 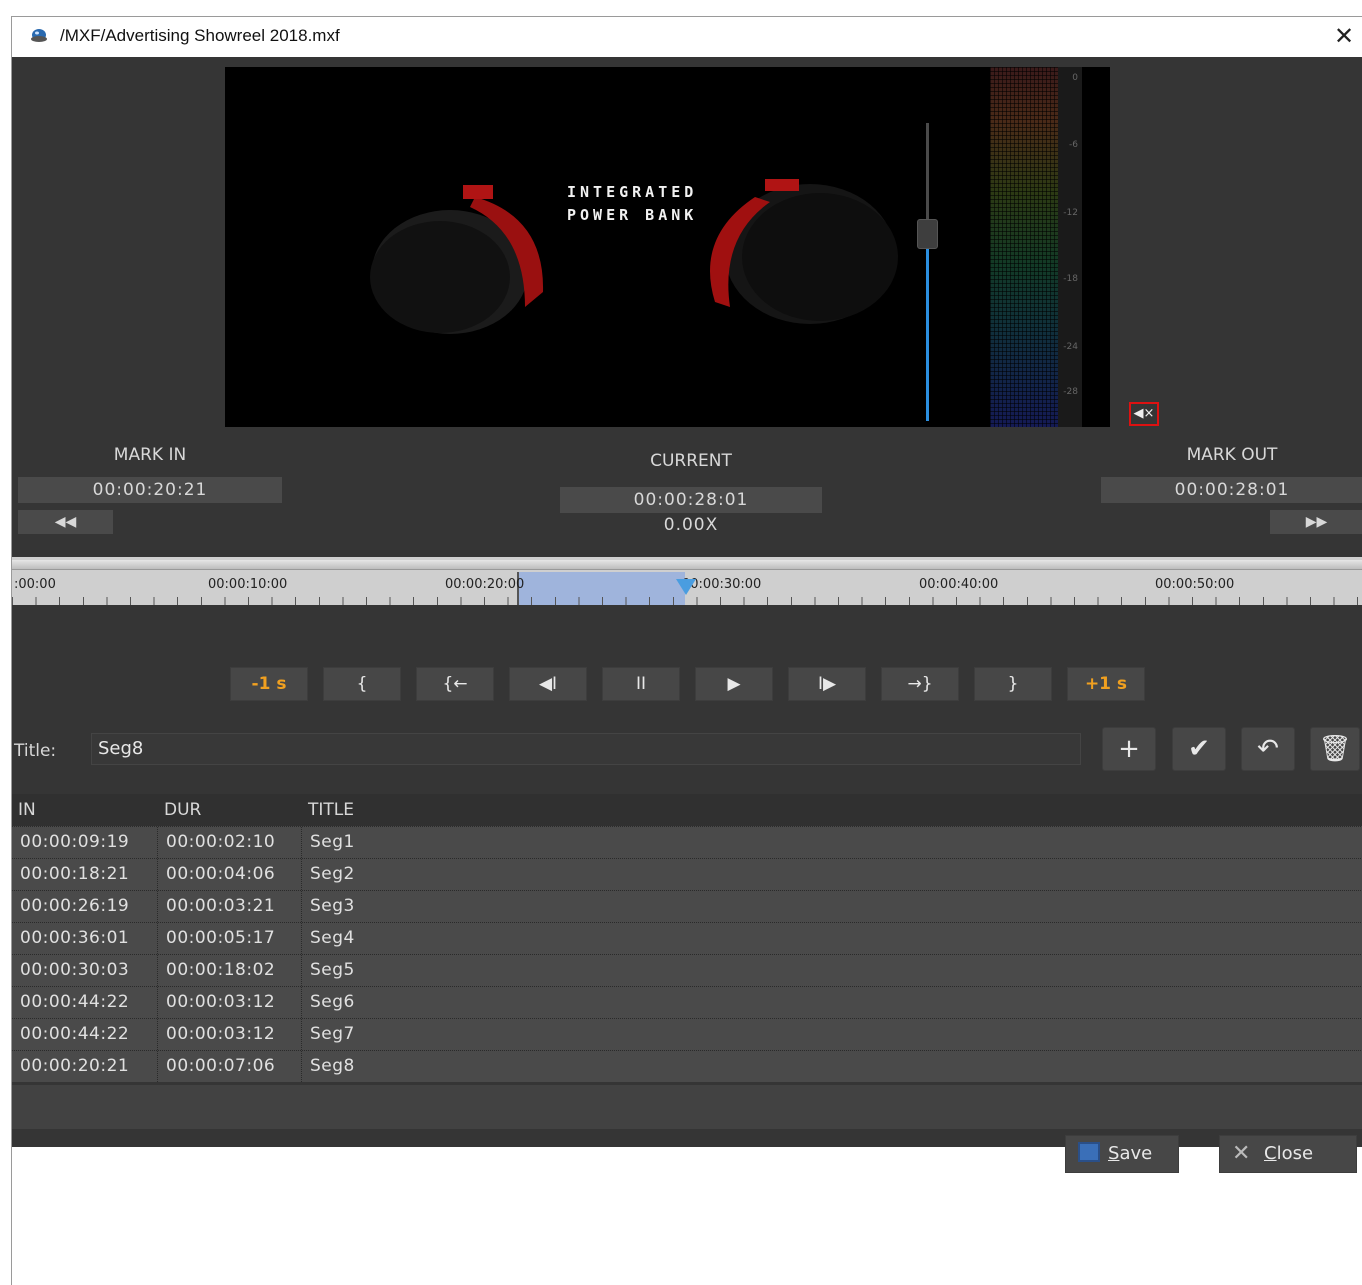 What do you see at coordinates (827, 684) in the screenshot?
I see `step-forward-button: I▶` at bounding box center [827, 684].